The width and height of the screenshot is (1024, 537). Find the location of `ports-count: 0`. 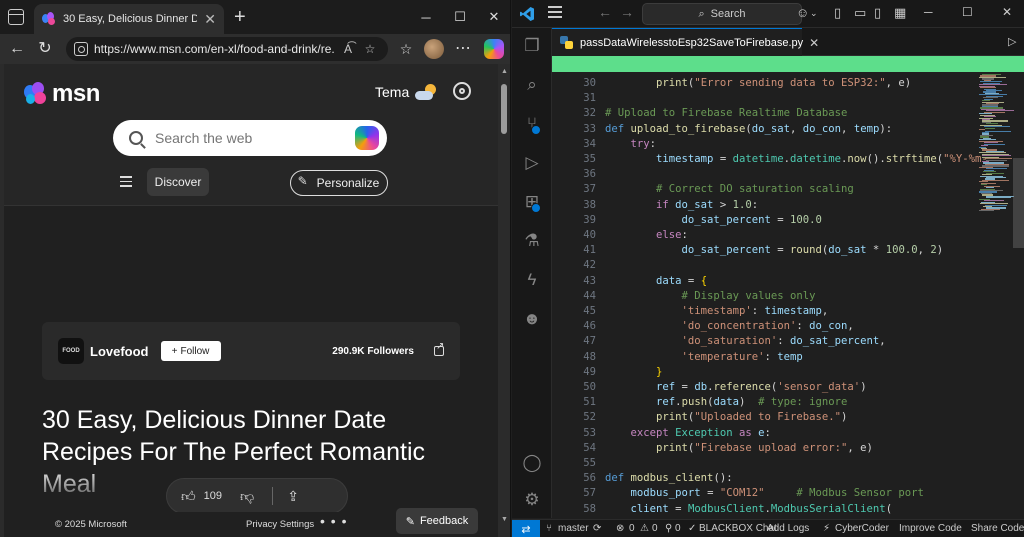

ports-count: 0 is located at coordinates (678, 528).